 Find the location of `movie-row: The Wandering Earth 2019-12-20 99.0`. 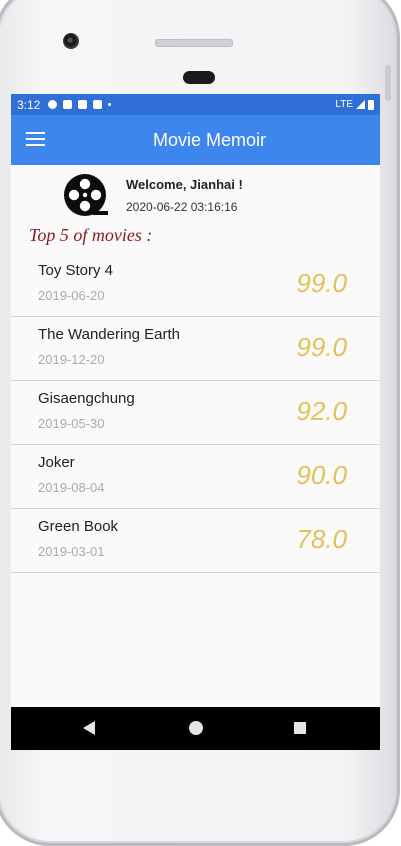

movie-row: The Wandering Earth 2019-12-20 99.0 is located at coordinates (195, 349).